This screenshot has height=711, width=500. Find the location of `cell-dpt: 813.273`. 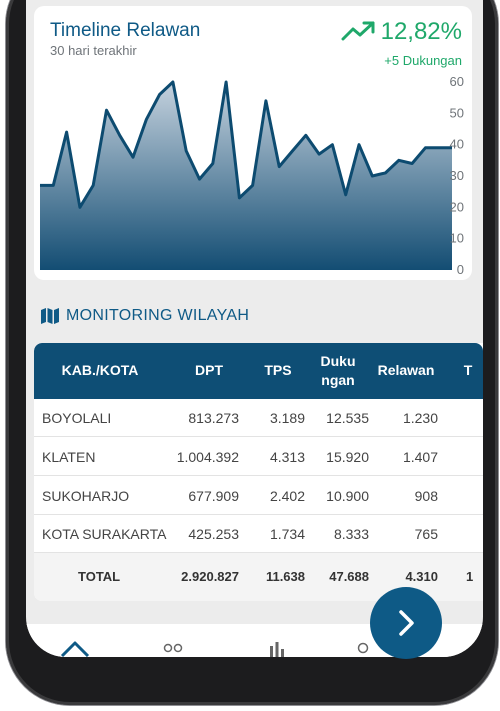

cell-dpt: 813.273 is located at coordinates (213, 418).